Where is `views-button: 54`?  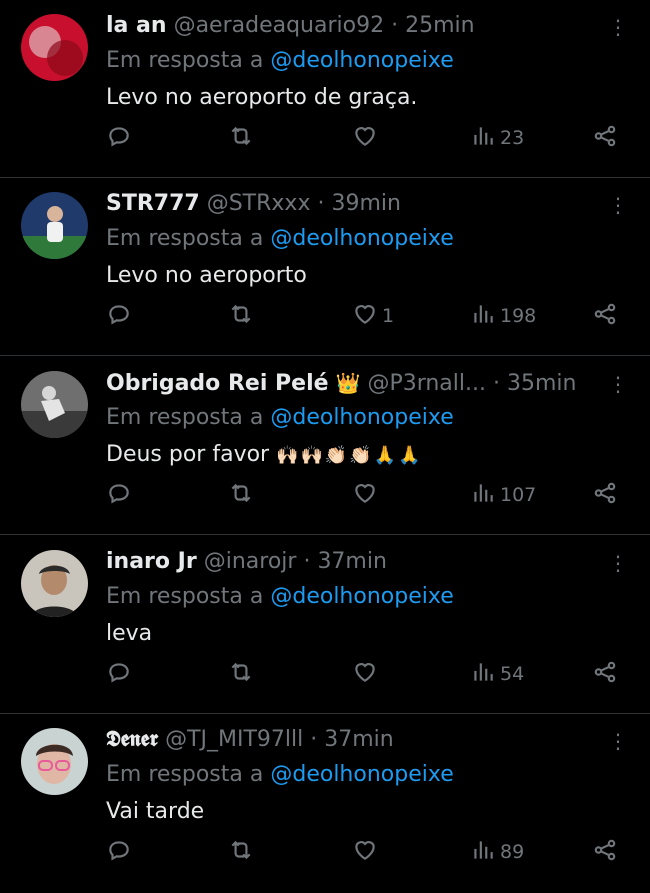
views-button: 54 is located at coordinates (497, 674).